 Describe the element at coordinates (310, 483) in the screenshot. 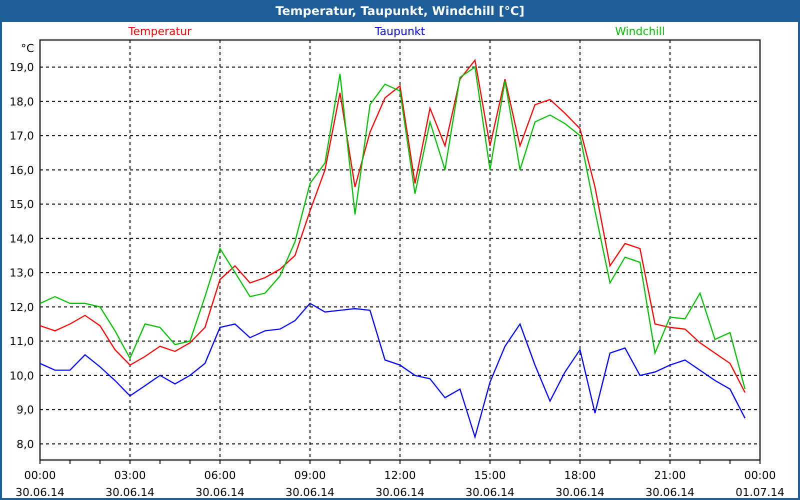

I see `x-axis-label: 09:00 30.06.14` at that location.